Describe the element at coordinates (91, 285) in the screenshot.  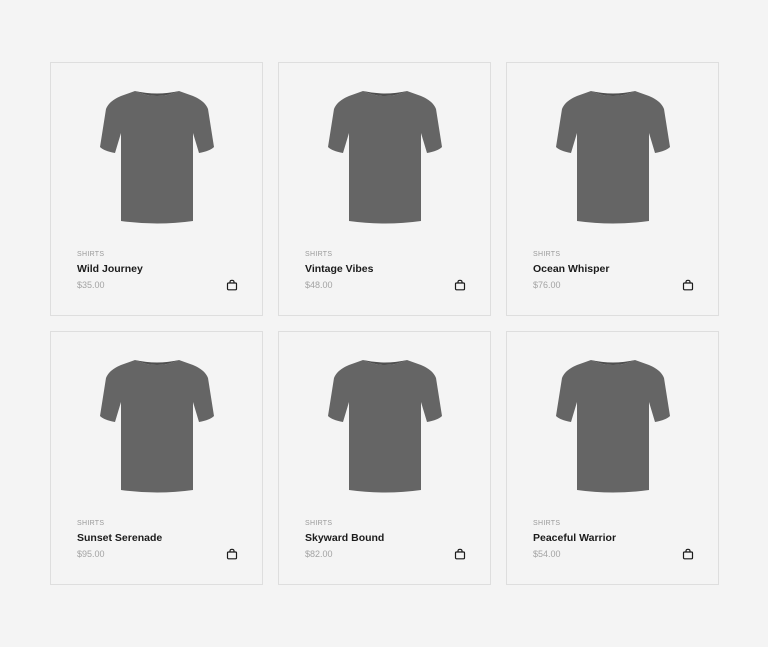
I see `product-price: $35.00` at that location.